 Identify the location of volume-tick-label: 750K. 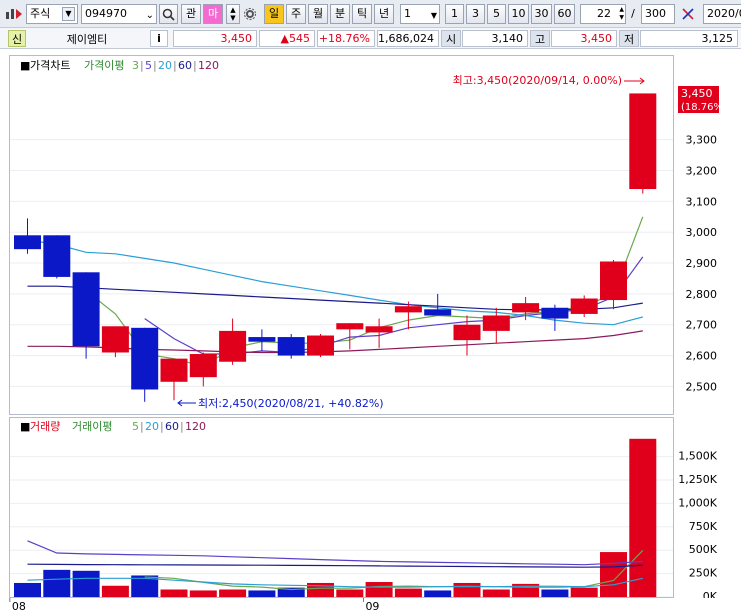
(703, 526).